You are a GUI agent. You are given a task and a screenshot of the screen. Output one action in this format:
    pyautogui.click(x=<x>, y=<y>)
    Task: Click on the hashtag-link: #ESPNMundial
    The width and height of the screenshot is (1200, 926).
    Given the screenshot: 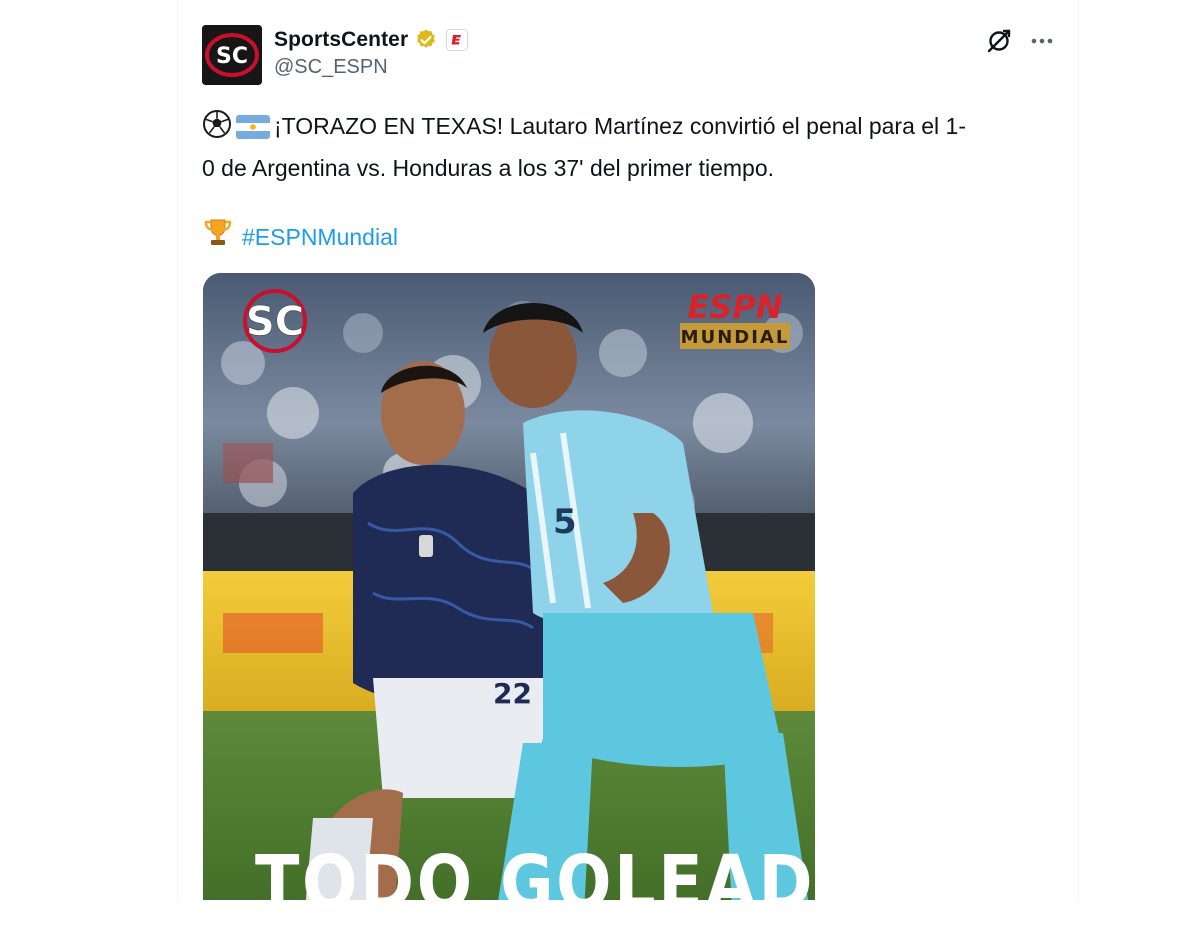 What is the action you would take?
    pyautogui.click(x=320, y=237)
    